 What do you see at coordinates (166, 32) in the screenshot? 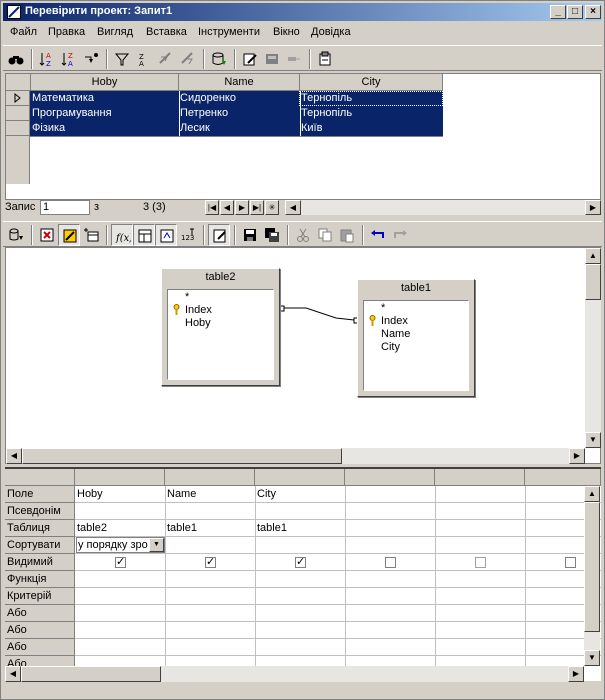
I see `menu-insert: Вставка` at bounding box center [166, 32].